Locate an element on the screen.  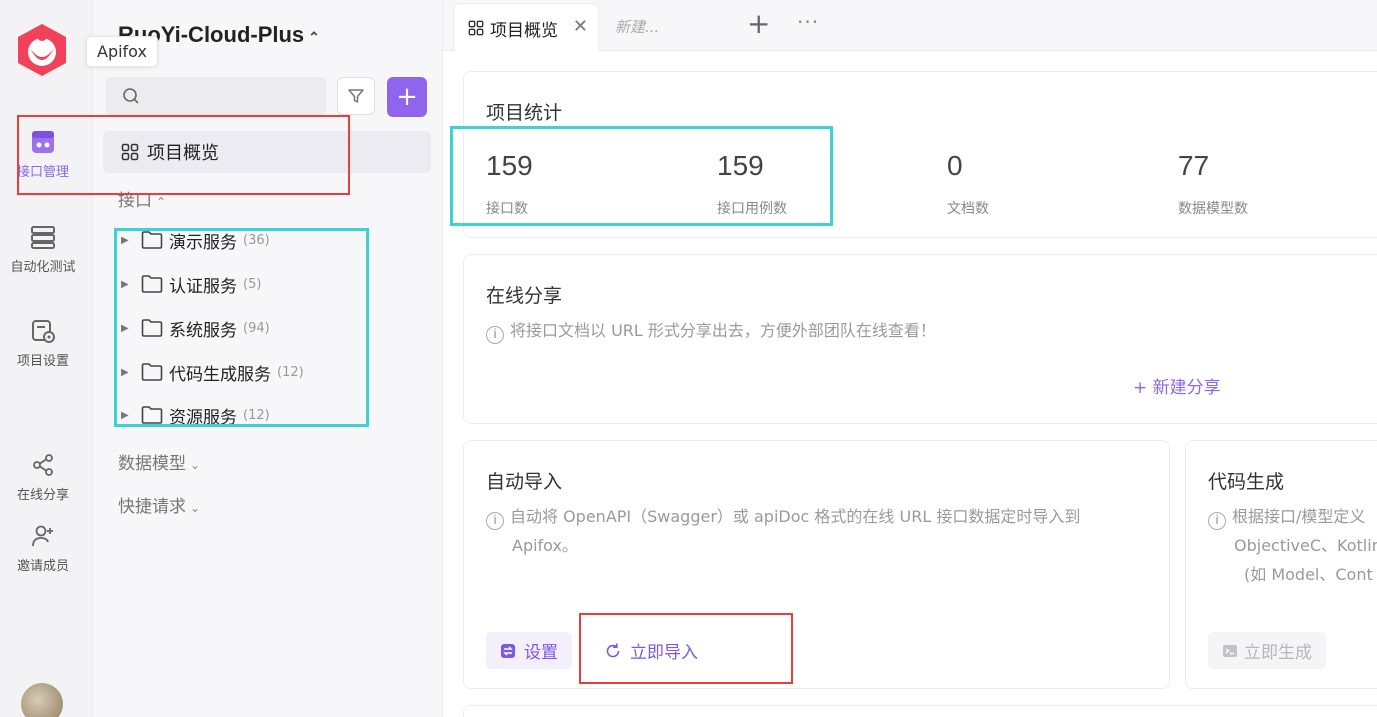
rail-item-project-settings: 项目设置 is located at coordinates (43, 343).